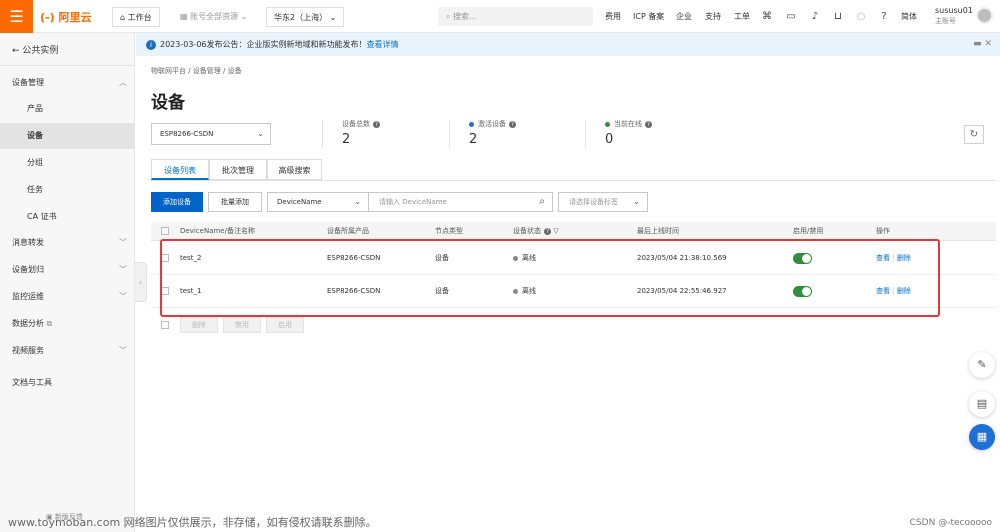 The image size is (1000, 532). I want to click on close-icon: ▬ ✕, so click(982, 44).